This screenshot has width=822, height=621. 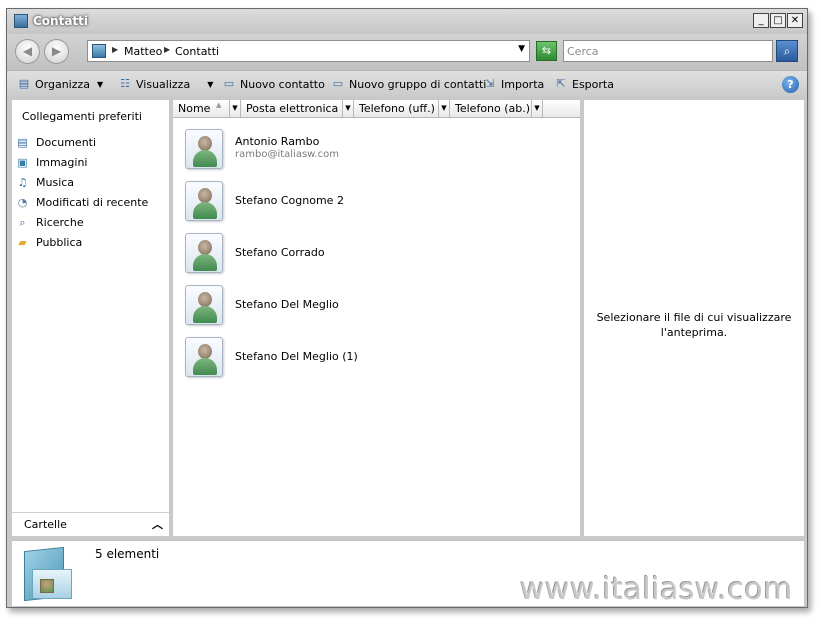 What do you see at coordinates (62, 162) in the screenshot?
I see `nav-item-label: Immagini` at bounding box center [62, 162].